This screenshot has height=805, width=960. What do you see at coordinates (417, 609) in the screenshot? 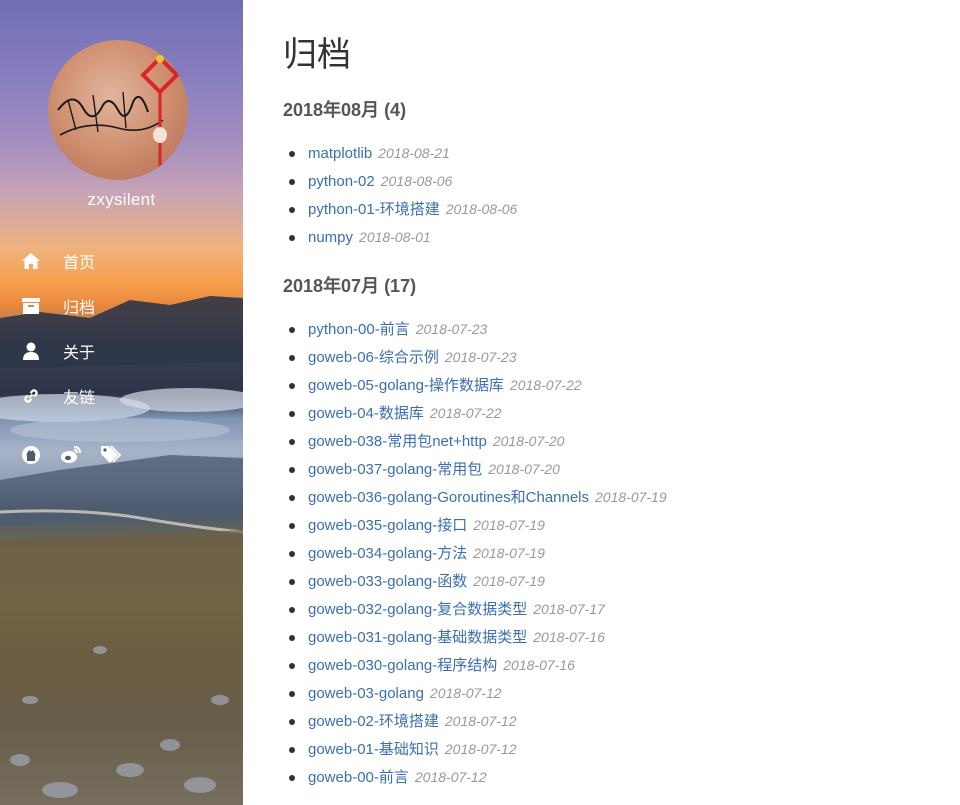
I see `post-link: goweb-032-golang-复合数据类型` at bounding box center [417, 609].